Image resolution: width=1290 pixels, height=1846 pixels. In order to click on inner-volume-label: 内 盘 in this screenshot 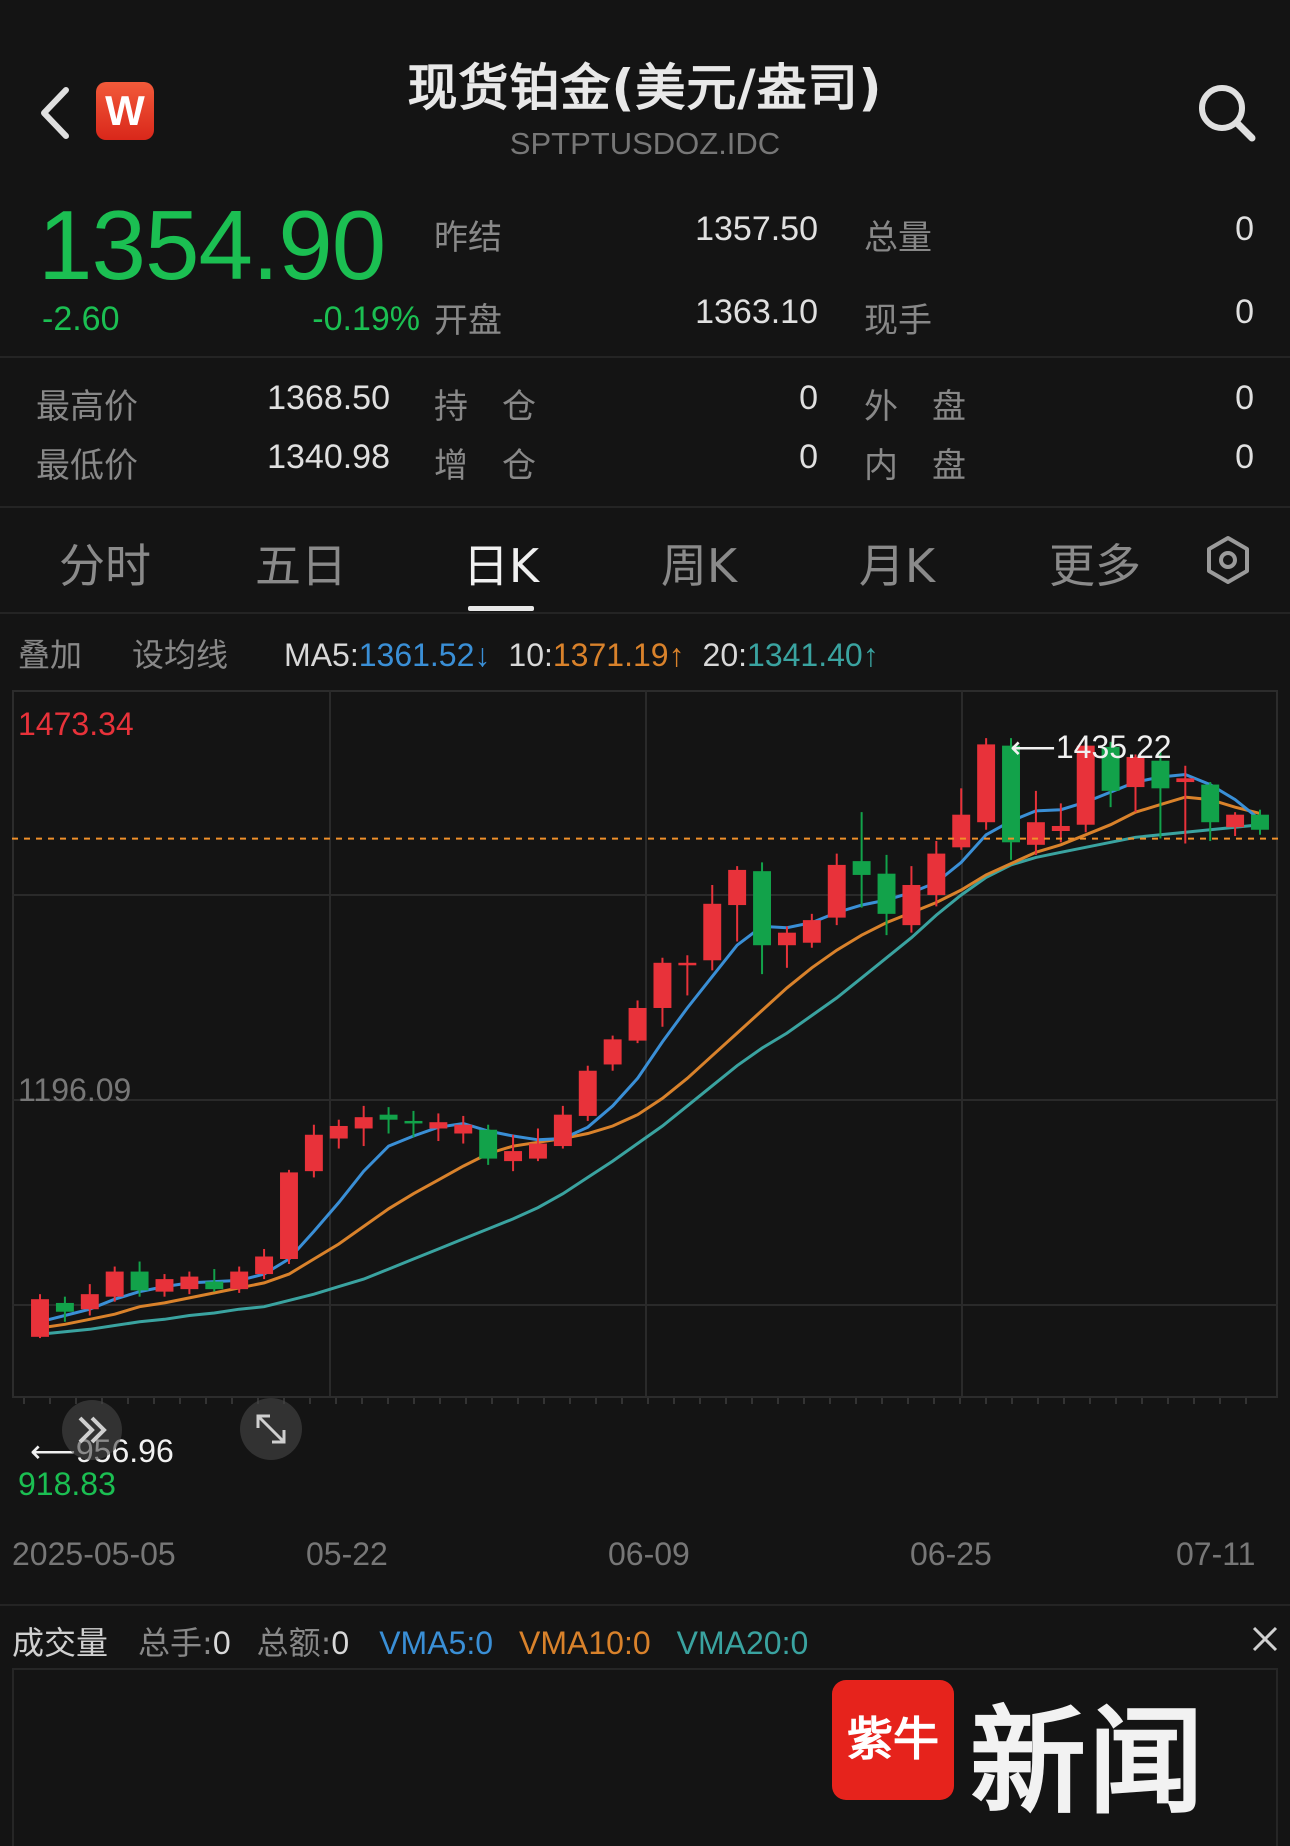, I will do `click(915, 466)`.